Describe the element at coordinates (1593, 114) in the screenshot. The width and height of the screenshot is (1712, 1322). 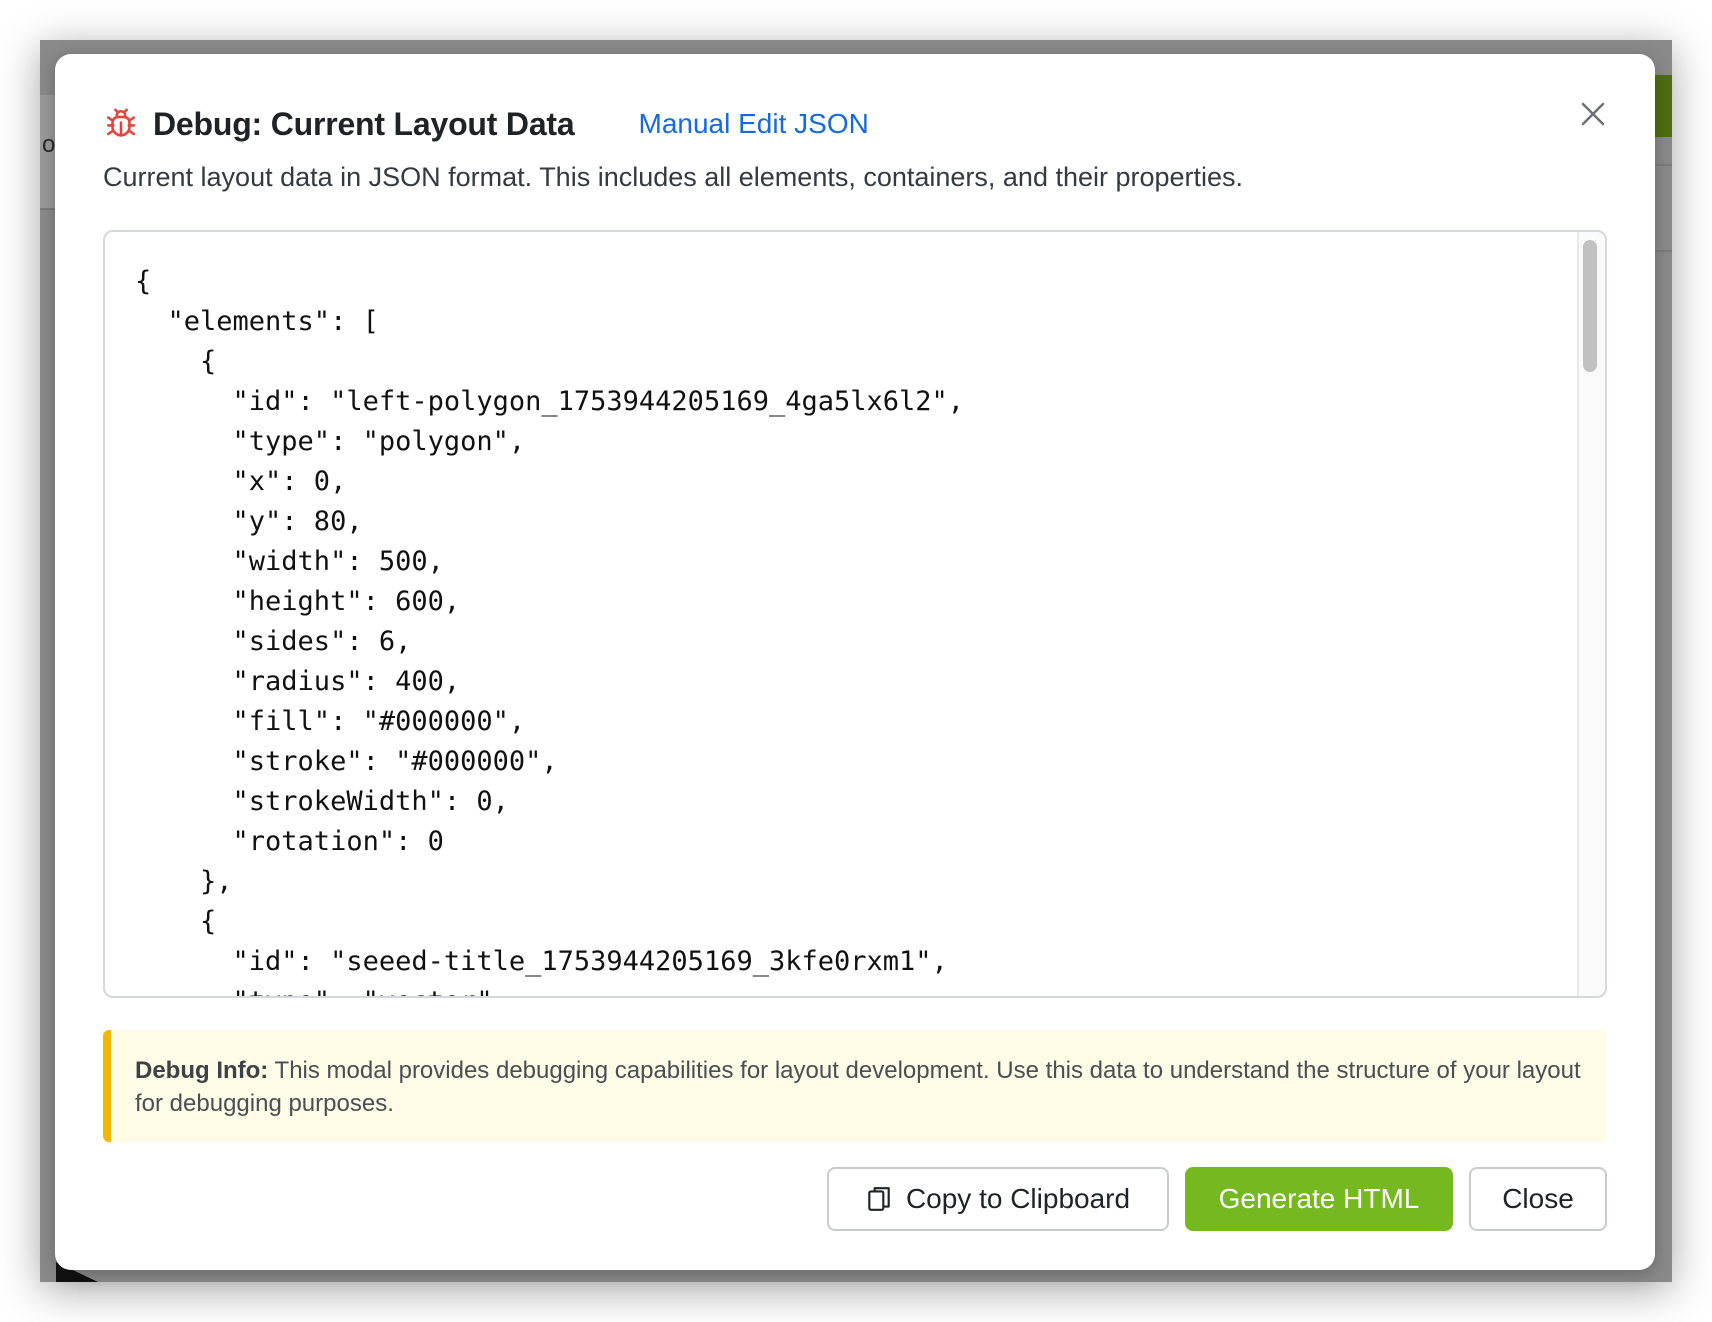
I see `close-icon` at that location.